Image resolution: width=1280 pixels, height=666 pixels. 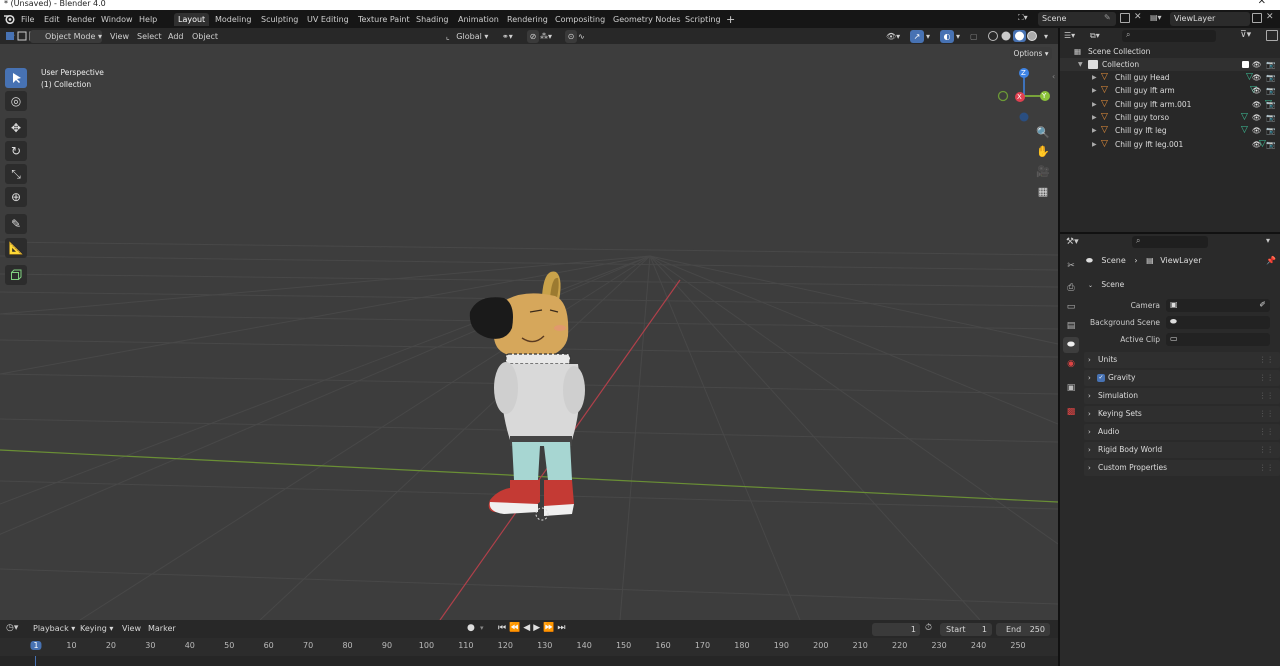 What do you see at coordinates (703, 19) in the screenshot?
I see `tab-scripting: Scripting` at bounding box center [703, 19].